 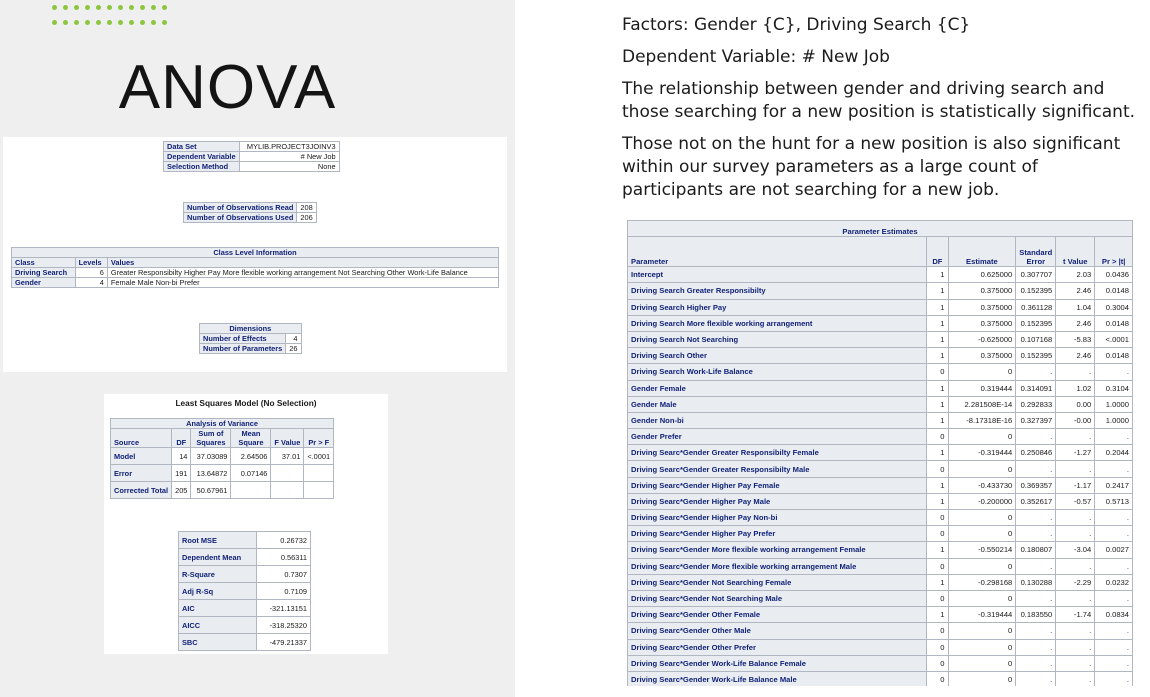 I want to click on parameter-estimates-header: Parameter, so click(x=777, y=252).